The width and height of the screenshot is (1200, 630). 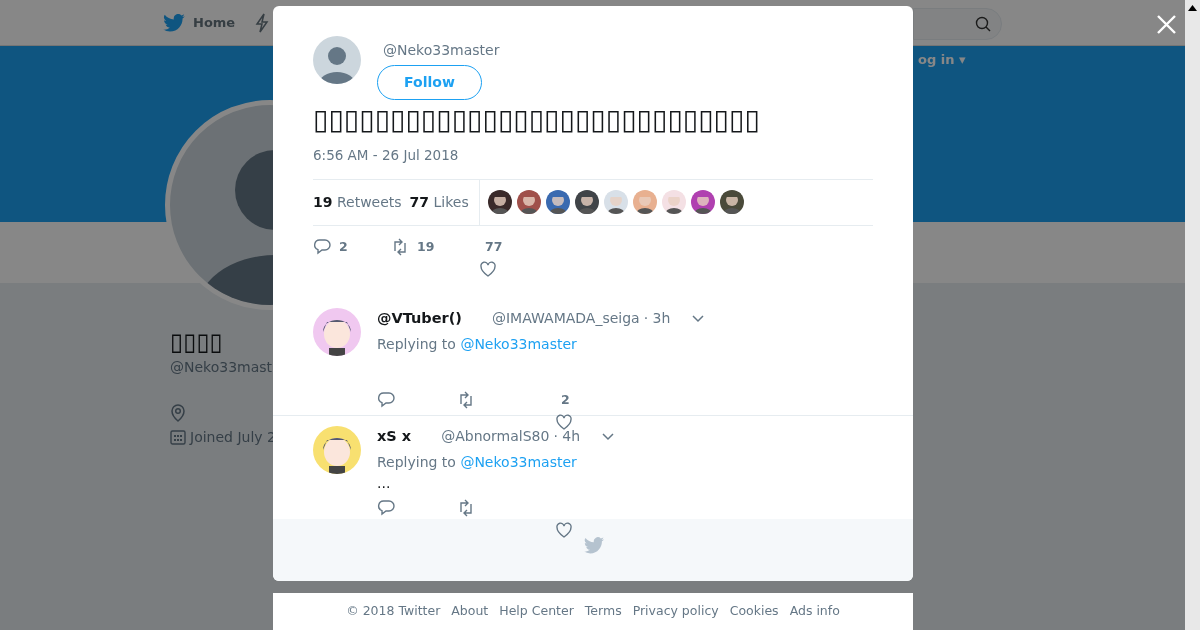 I want to click on profile-name: ▯▯▯▯, so click(x=196, y=342).